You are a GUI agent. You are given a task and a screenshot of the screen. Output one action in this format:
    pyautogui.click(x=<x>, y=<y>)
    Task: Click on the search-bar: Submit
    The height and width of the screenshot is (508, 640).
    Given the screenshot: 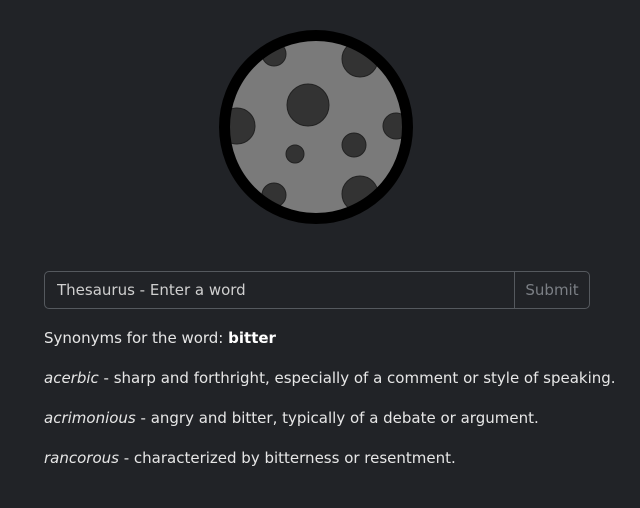 What is the action you would take?
    pyautogui.click(x=317, y=290)
    